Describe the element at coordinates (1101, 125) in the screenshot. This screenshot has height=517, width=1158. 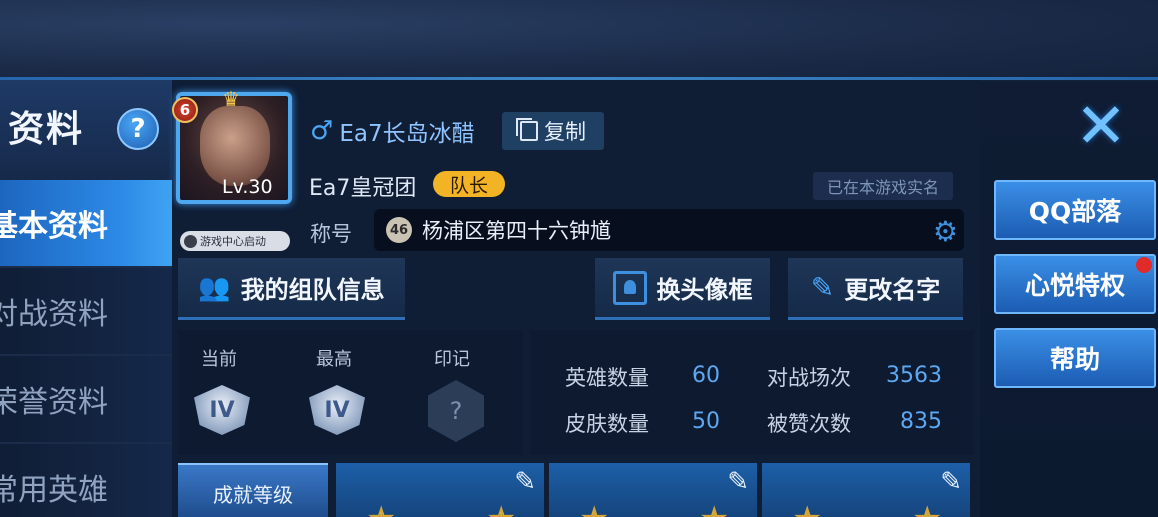
I see `close-icon: ✕` at that location.